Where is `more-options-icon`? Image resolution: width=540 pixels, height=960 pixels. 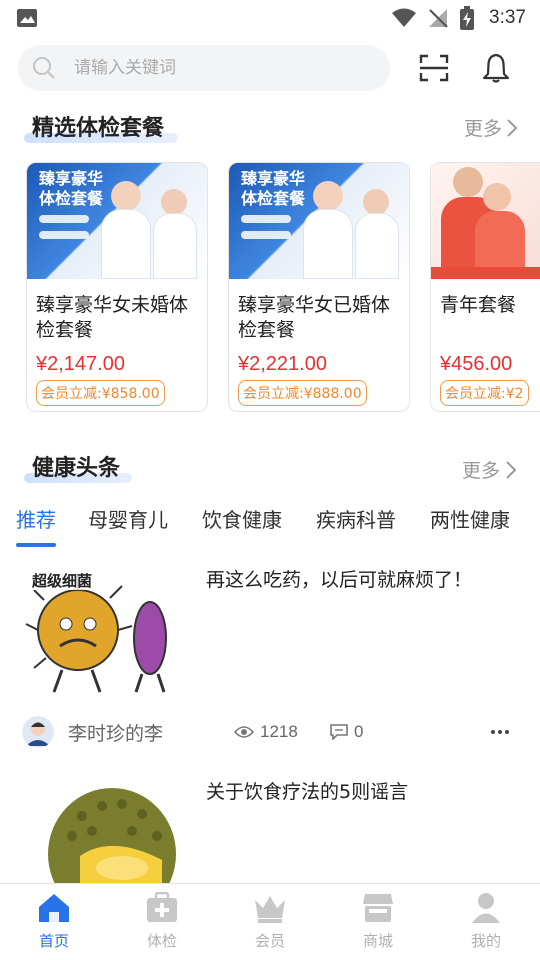
more-options-icon is located at coordinates (500, 732).